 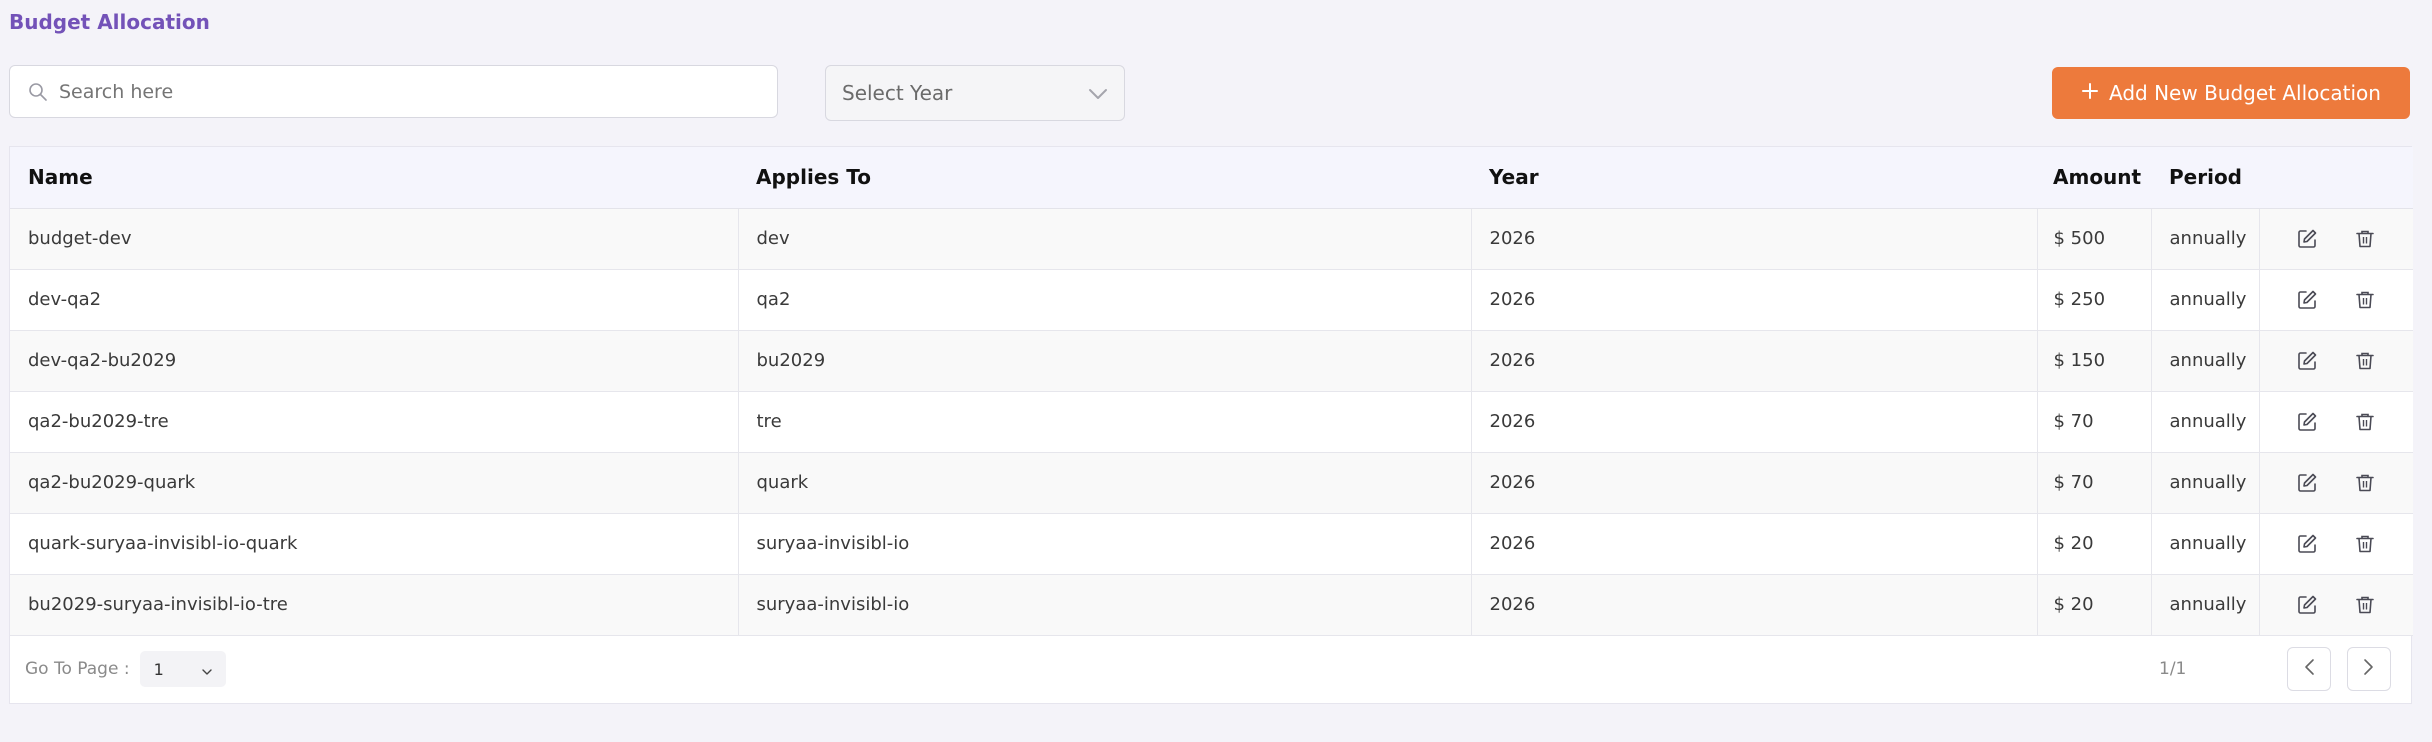 I want to click on search-box, so click(x=393, y=91).